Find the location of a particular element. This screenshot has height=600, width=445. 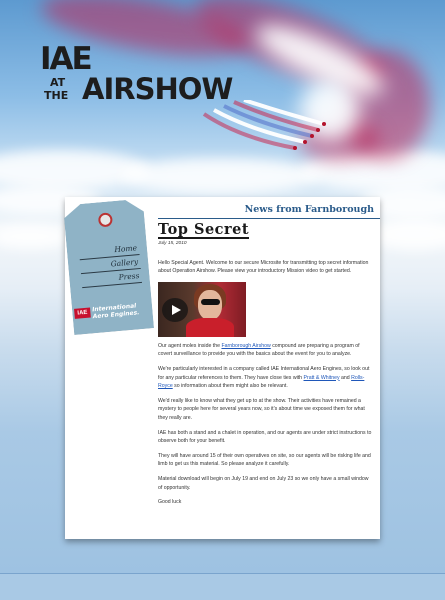

article-date: July 15, 2010 is located at coordinates (172, 243).